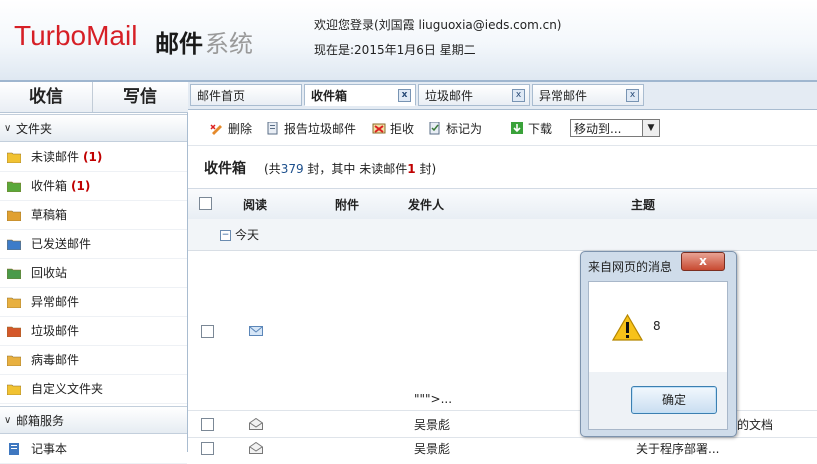 The width and height of the screenshot is (817, 464). Describe the element at coordinates (329, 96) in the screenshot. I see `tab-label: 收件箱` at that location.